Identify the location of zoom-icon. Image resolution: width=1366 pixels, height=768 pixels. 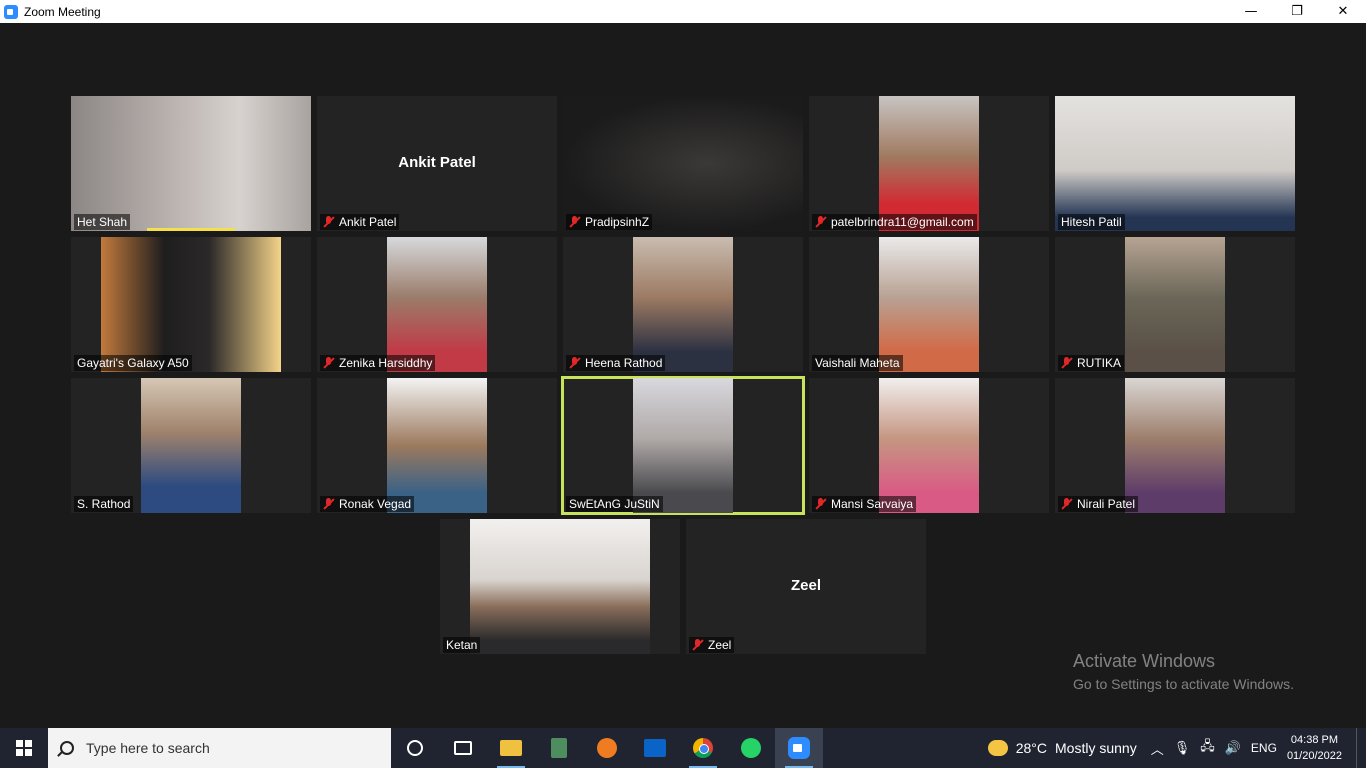
(799, 748).